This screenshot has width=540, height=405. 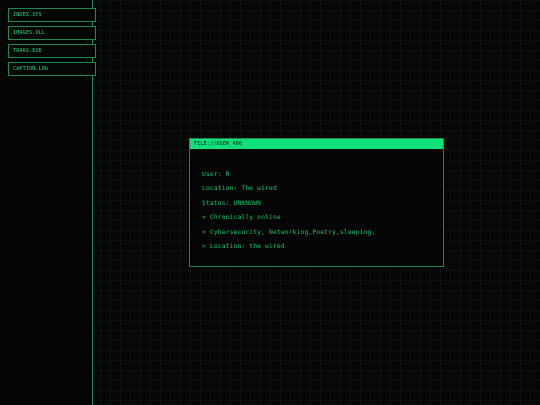 I want to click on sidebar-item-index: INDEX.SYS, so click(x=52, y=15).